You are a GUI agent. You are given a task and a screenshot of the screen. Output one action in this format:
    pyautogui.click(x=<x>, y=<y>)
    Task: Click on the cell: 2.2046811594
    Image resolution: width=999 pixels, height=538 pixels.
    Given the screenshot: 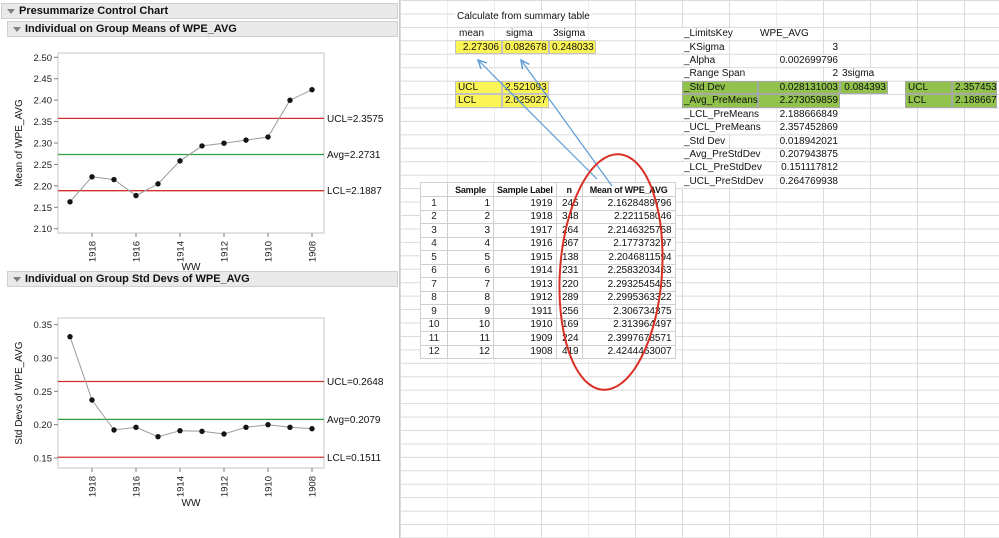 What is the action you would take?
    pyautogui.click(x=628, y=257)
    